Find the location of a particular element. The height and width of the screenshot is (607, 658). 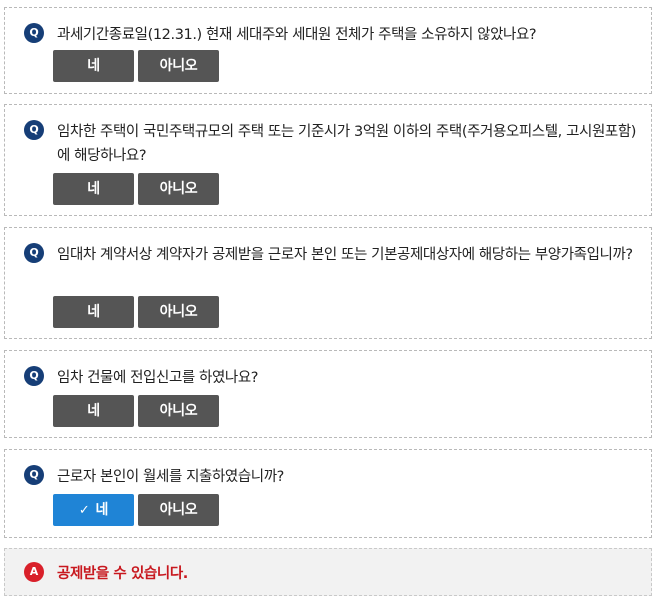

yes-button-selected: ✓ 네 is located at coordinates (93, 510).